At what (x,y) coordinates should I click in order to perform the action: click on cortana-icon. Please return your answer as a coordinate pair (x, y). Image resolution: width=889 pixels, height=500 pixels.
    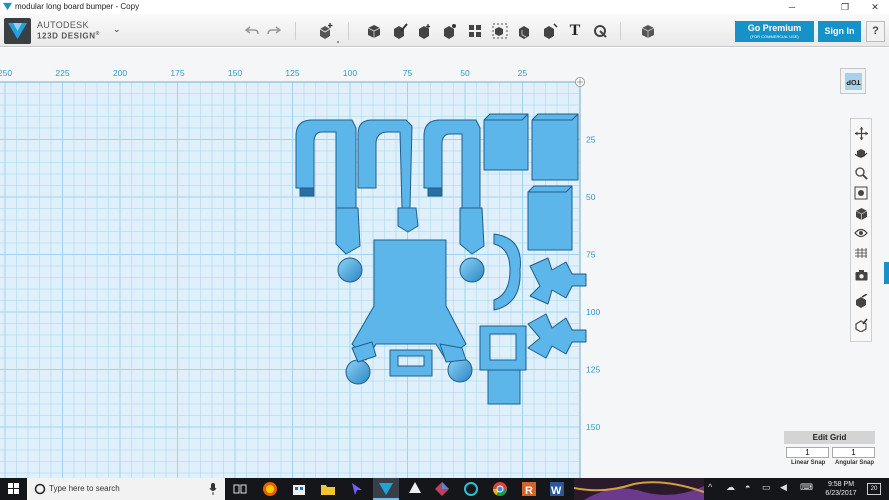
    Looking at the image, I should click on (40, 489).